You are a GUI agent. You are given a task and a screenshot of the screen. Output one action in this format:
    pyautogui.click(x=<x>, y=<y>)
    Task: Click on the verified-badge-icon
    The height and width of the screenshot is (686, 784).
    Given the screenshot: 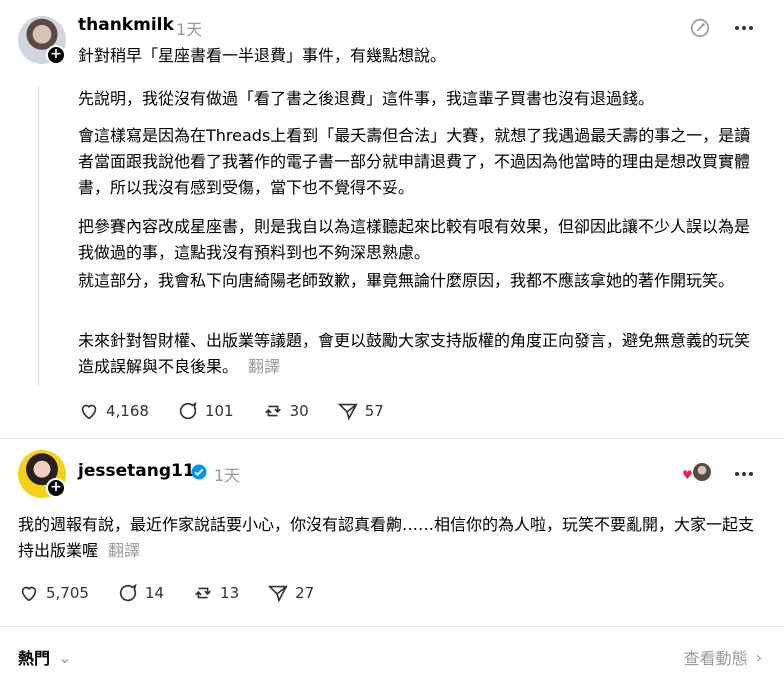 What is the action you would take?
    pyautogui.click(x=199, y=472)
    